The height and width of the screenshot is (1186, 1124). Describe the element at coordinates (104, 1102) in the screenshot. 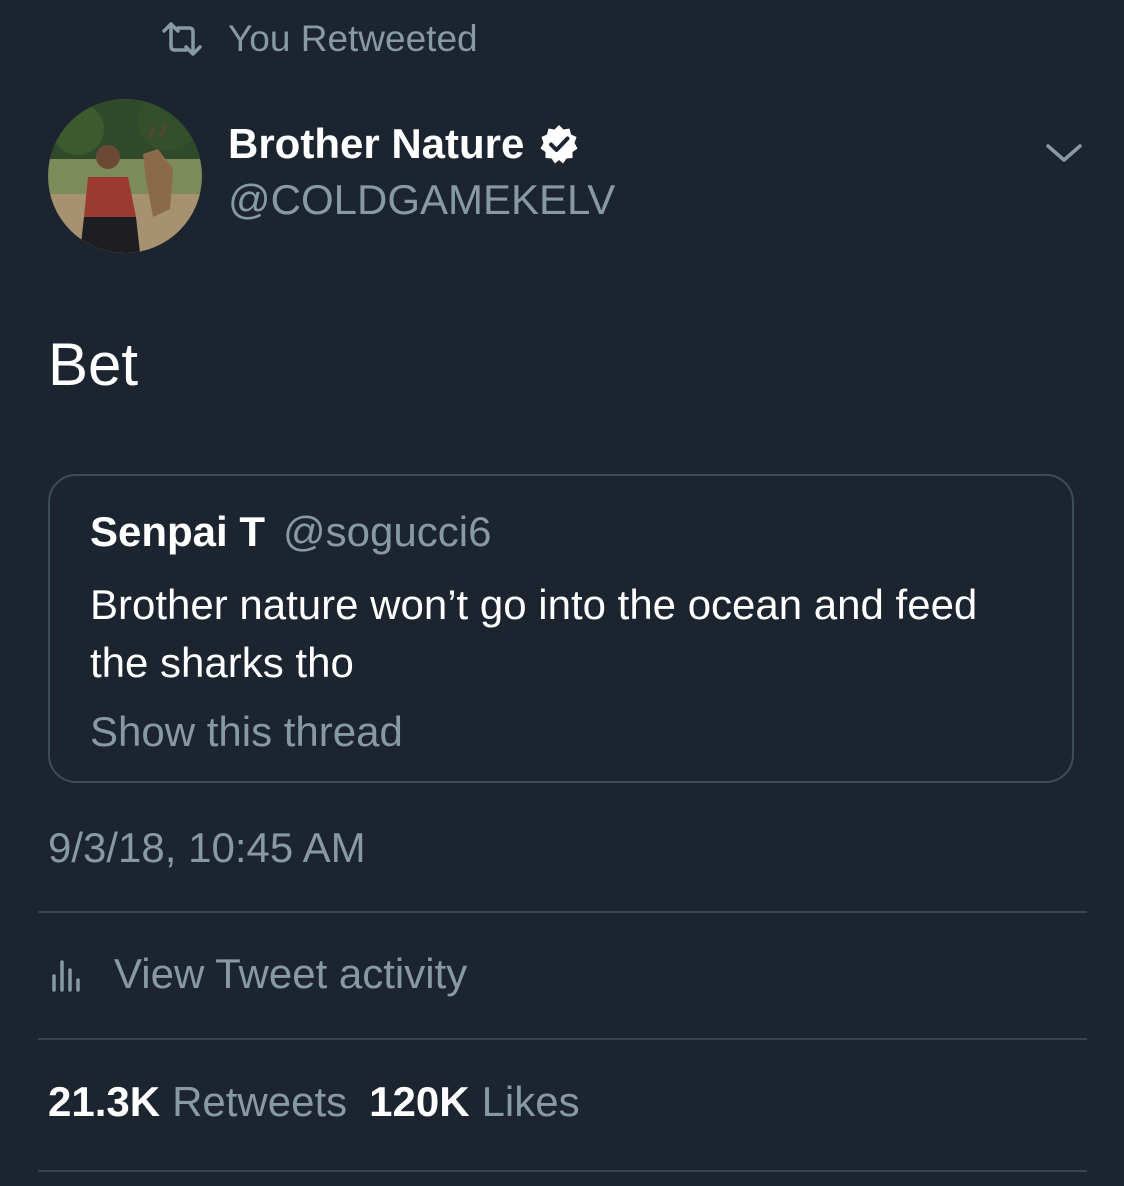

I see `retweets-count: 21.3K` at that location.